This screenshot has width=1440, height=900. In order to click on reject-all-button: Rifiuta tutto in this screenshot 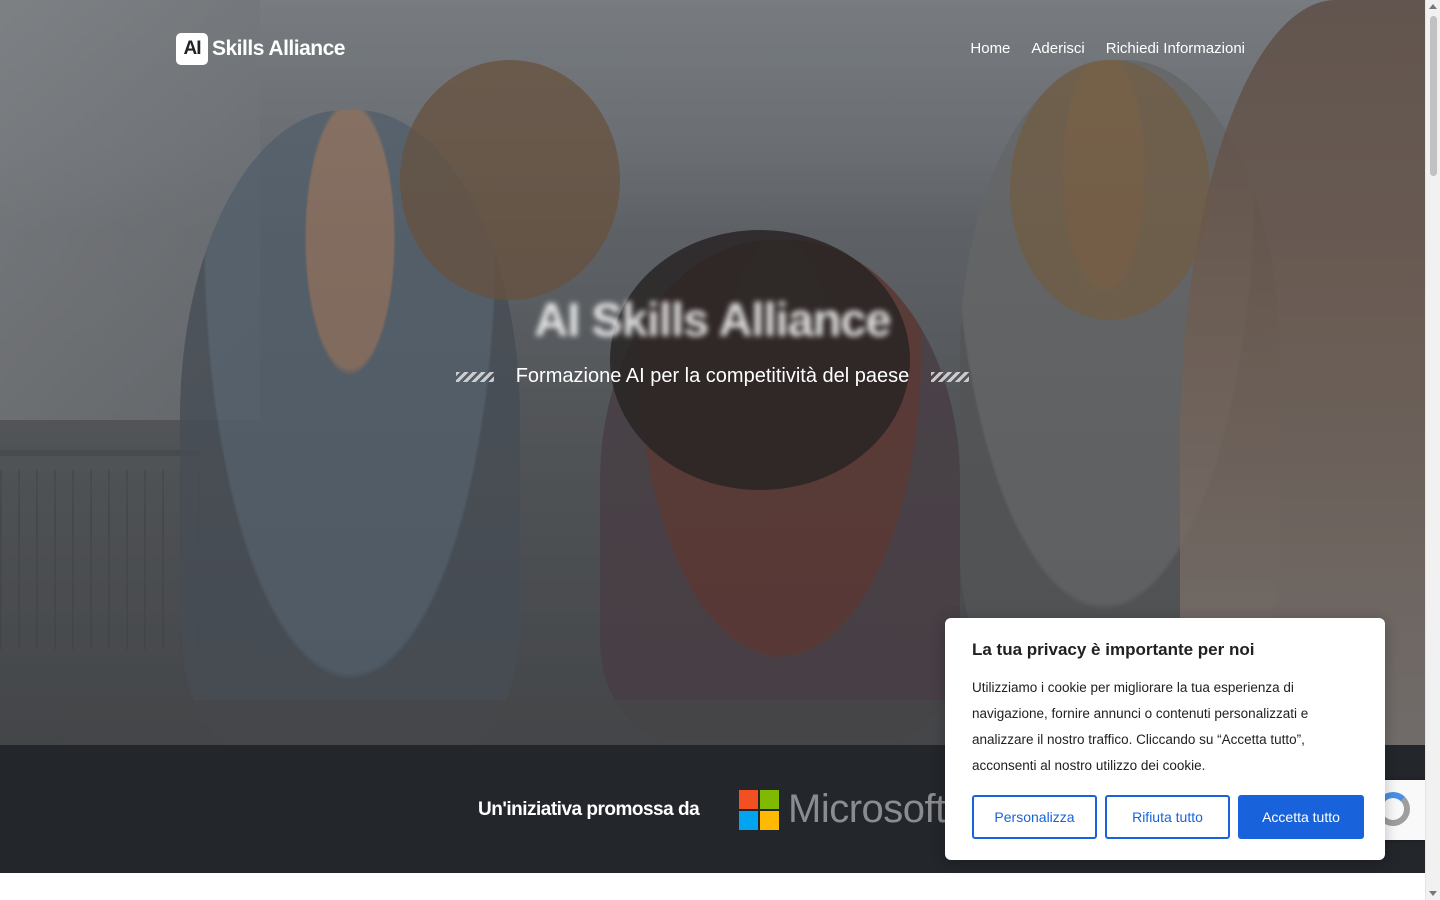, I will do `click(1167, 817)`.